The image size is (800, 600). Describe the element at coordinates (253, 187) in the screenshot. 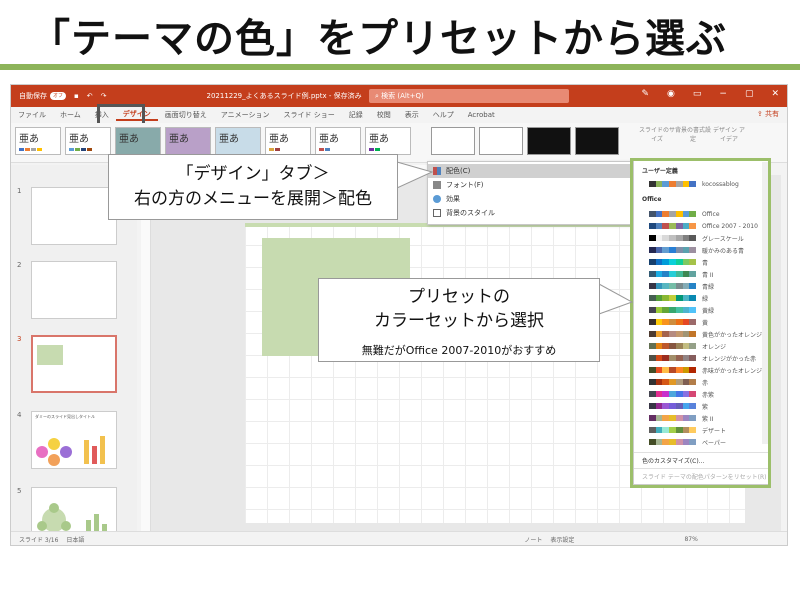

I see `callout-design-tab: 「デザイン」タブ＞ 右の方のメニューを展開＞配色` at that location.